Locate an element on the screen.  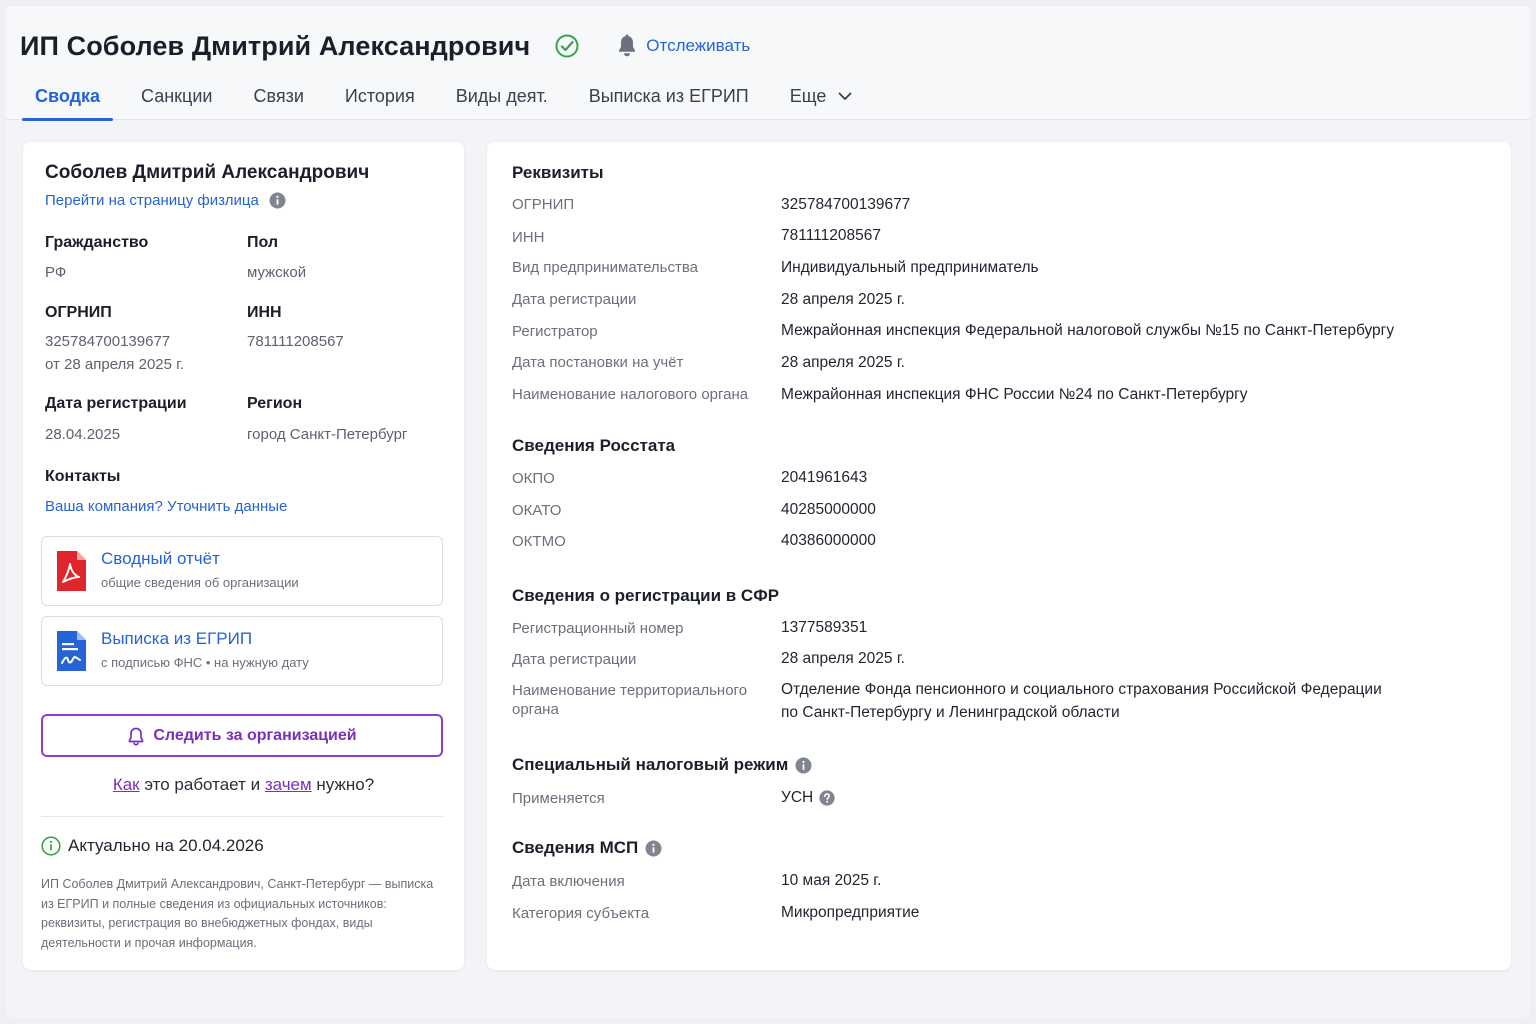
tab-activities: Виды деят. is located at coordinates (502, 96).